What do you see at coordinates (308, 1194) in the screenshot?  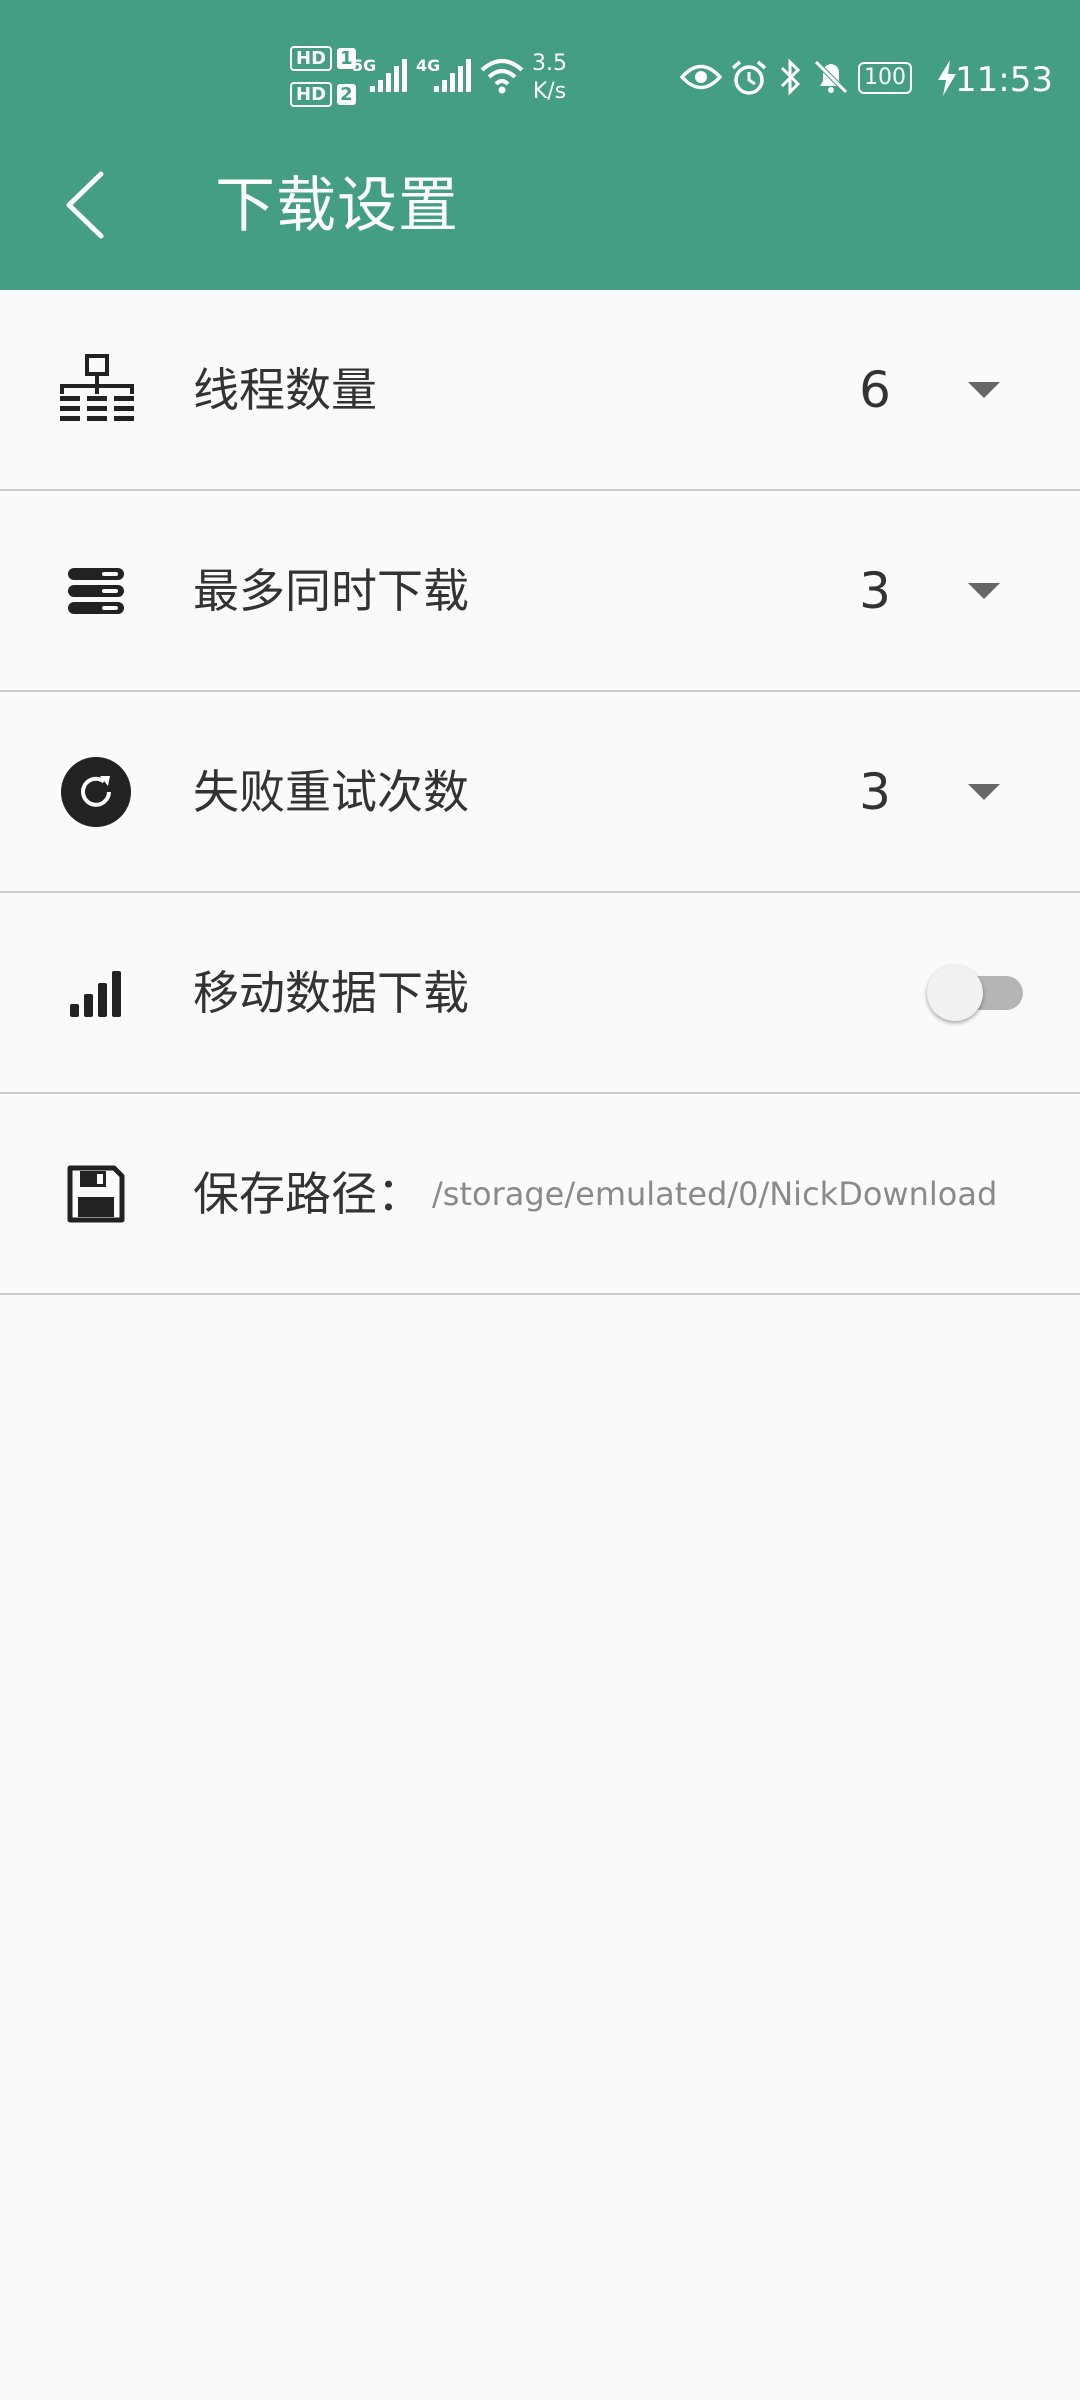 I see `setting-label: 保存路径：` at bounding box center [308, 1194].